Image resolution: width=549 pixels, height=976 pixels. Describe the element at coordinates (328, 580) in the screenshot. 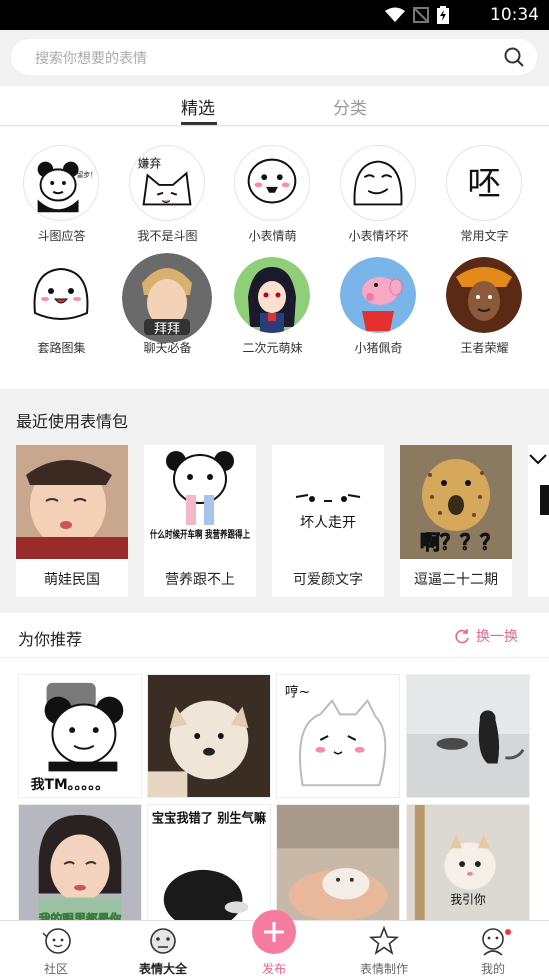

I see `recent-pack-label: 可爱颜文字` at that location.